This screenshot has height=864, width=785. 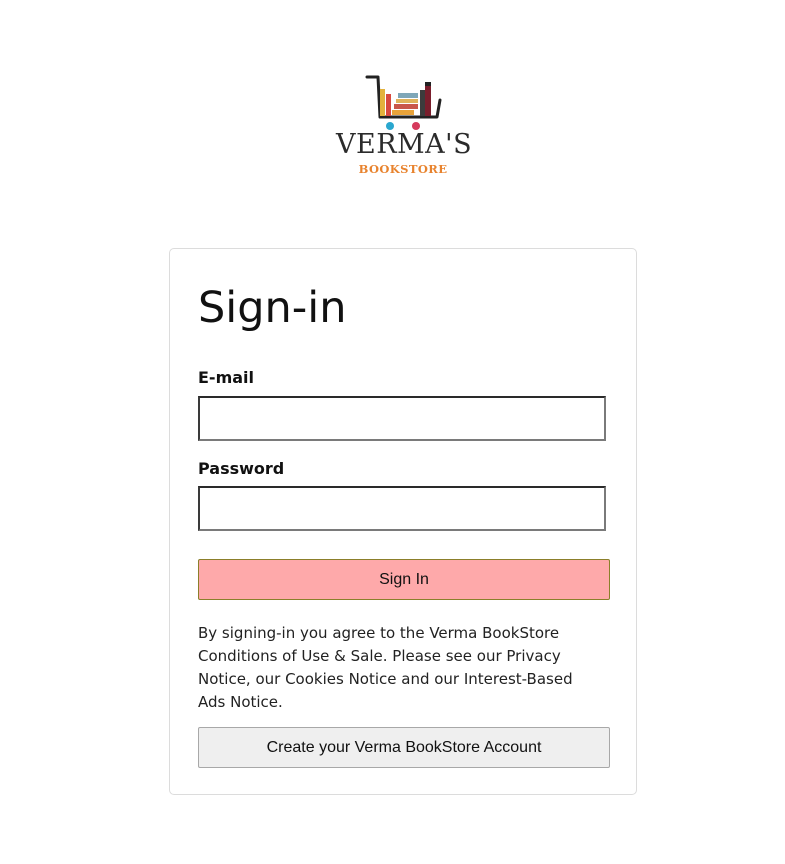 I want to click on page-title: Sign-in, so click(x=272, y=308).